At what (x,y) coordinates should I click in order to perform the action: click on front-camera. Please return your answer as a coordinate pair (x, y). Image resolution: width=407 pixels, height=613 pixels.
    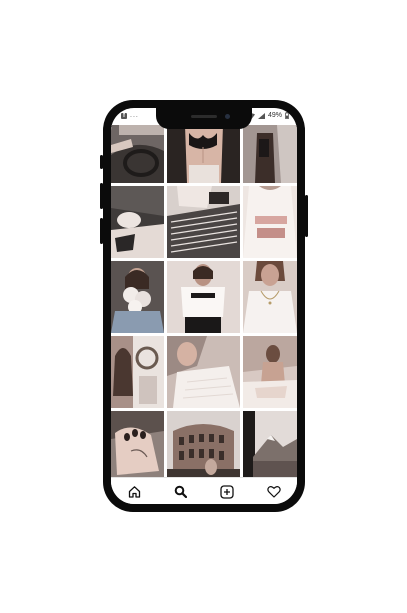
    Looking at the image, I should click on (227, 116).